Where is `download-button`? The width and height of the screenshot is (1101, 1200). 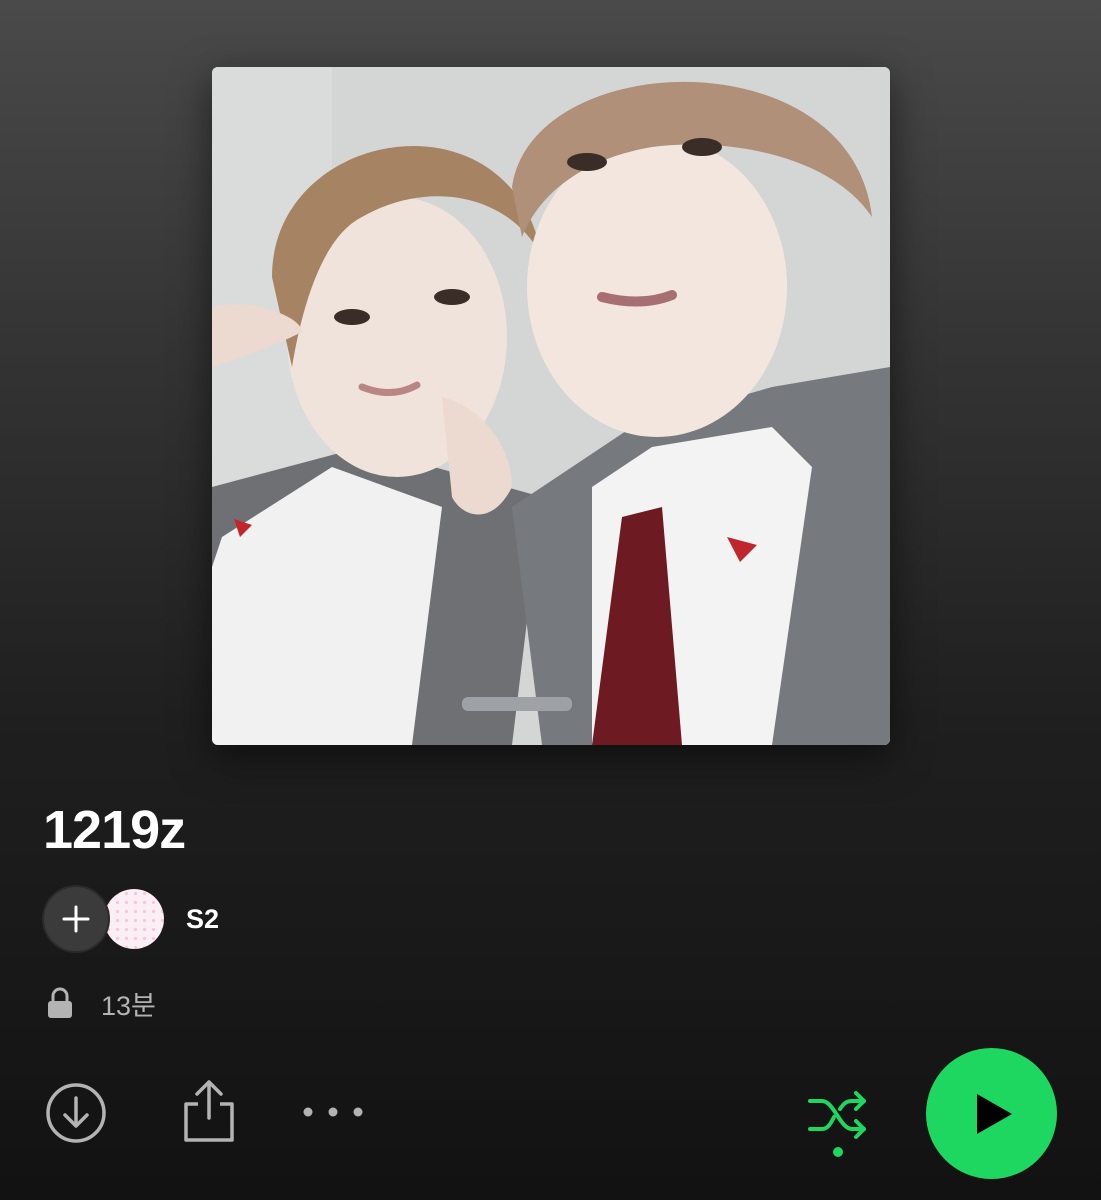
download-button is located at coordinates (76, 1113).